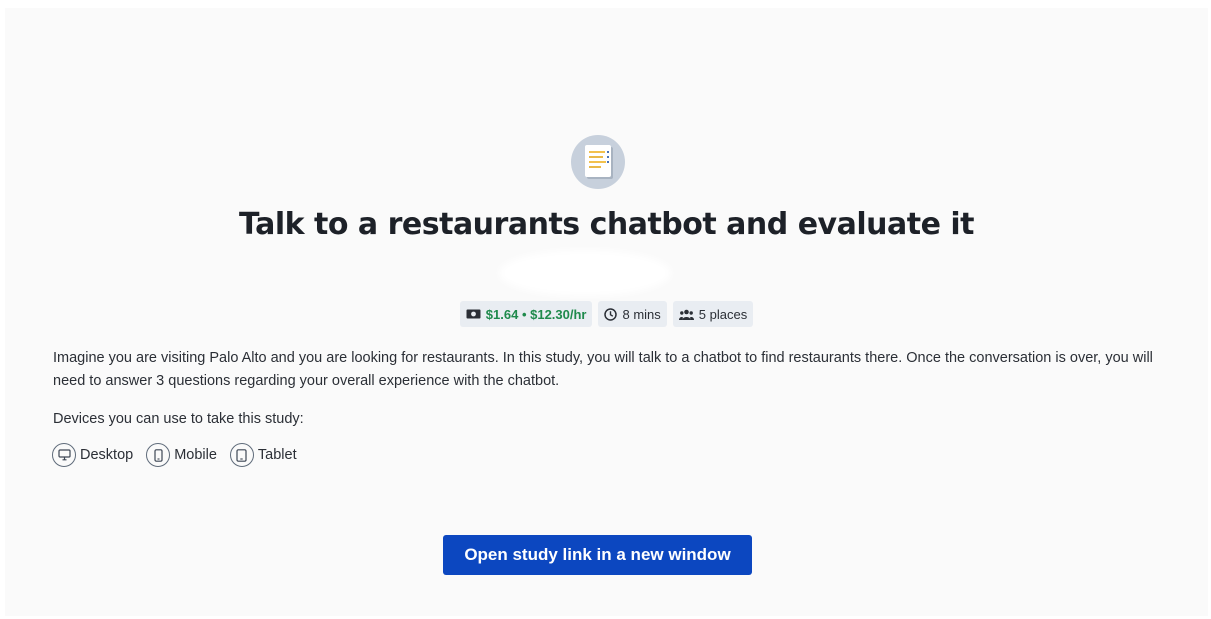 This screenshot has width=1211, height=619. Describe the element at coordinates (158, 455) in the screenshot. I see `mobile-icon` at that location.